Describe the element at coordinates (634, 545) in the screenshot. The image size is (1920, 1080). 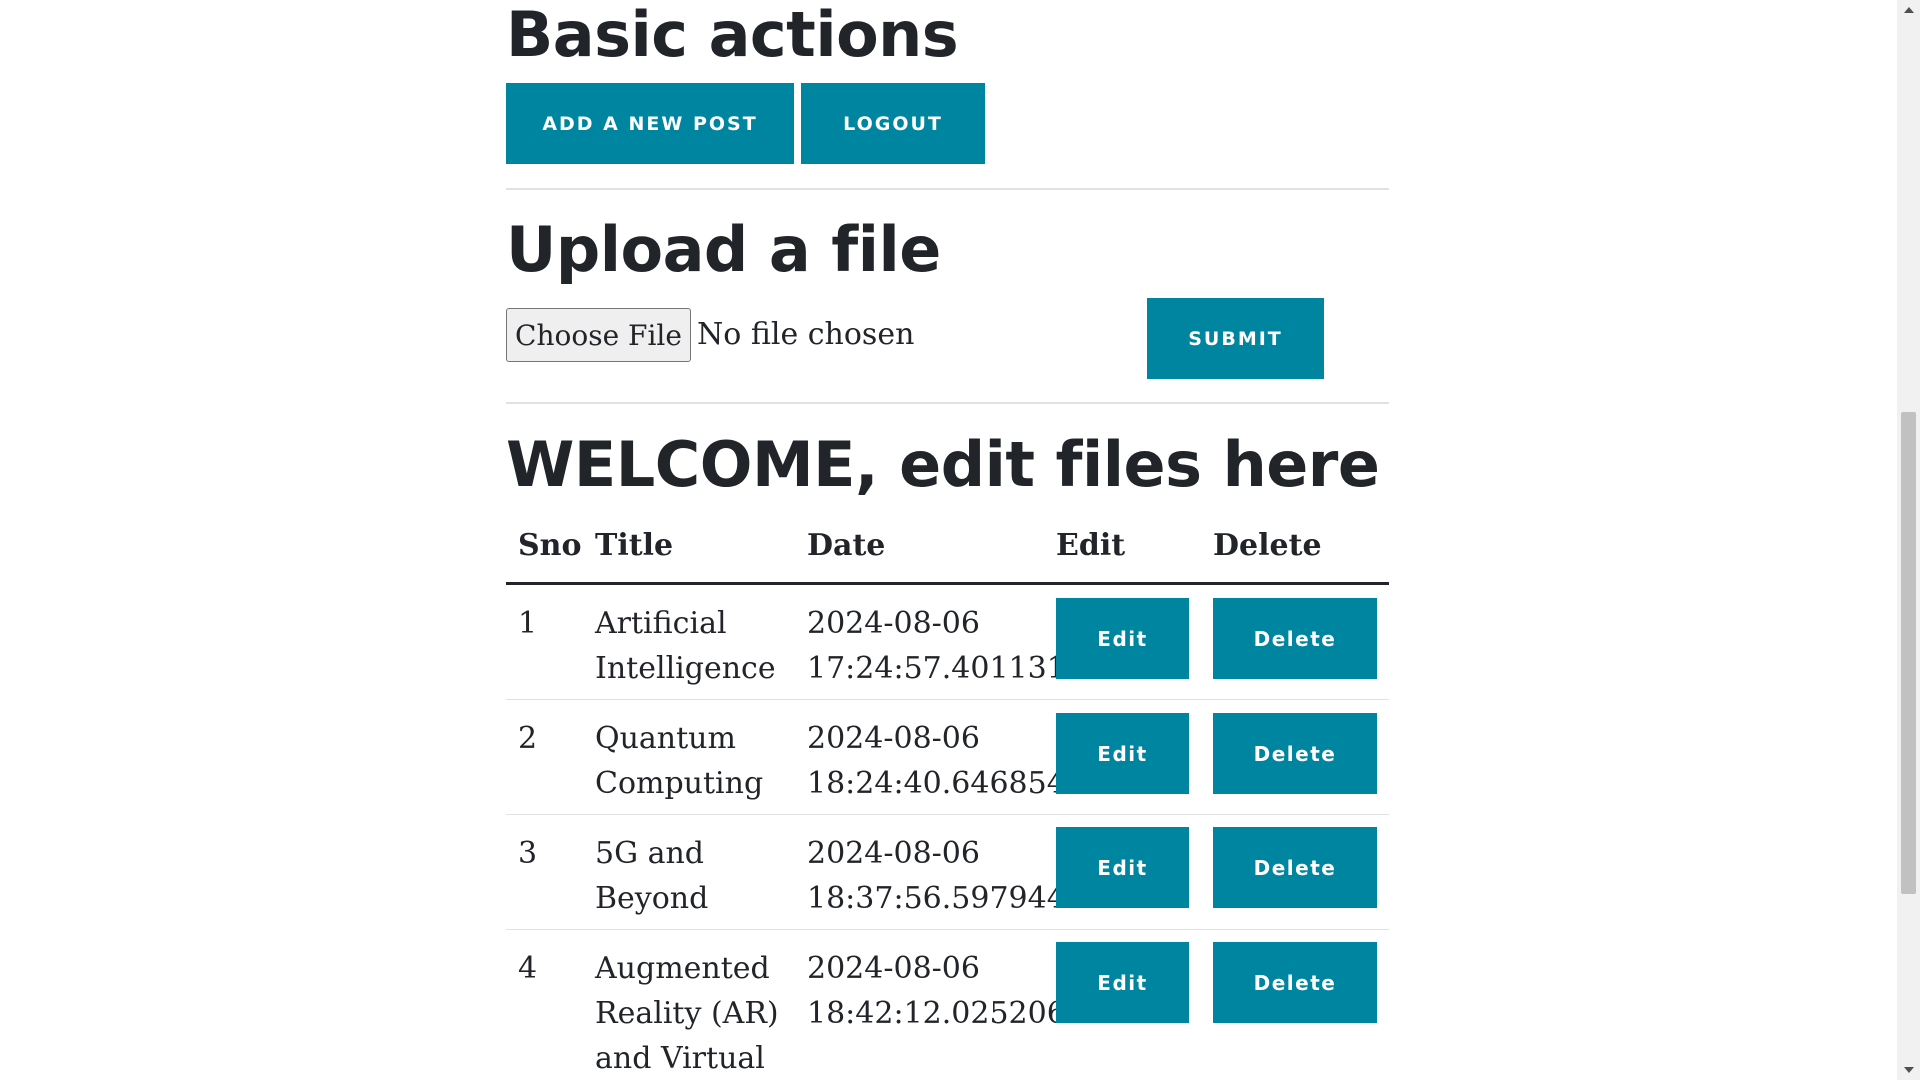
I see `column-header-title: Title` at that location.